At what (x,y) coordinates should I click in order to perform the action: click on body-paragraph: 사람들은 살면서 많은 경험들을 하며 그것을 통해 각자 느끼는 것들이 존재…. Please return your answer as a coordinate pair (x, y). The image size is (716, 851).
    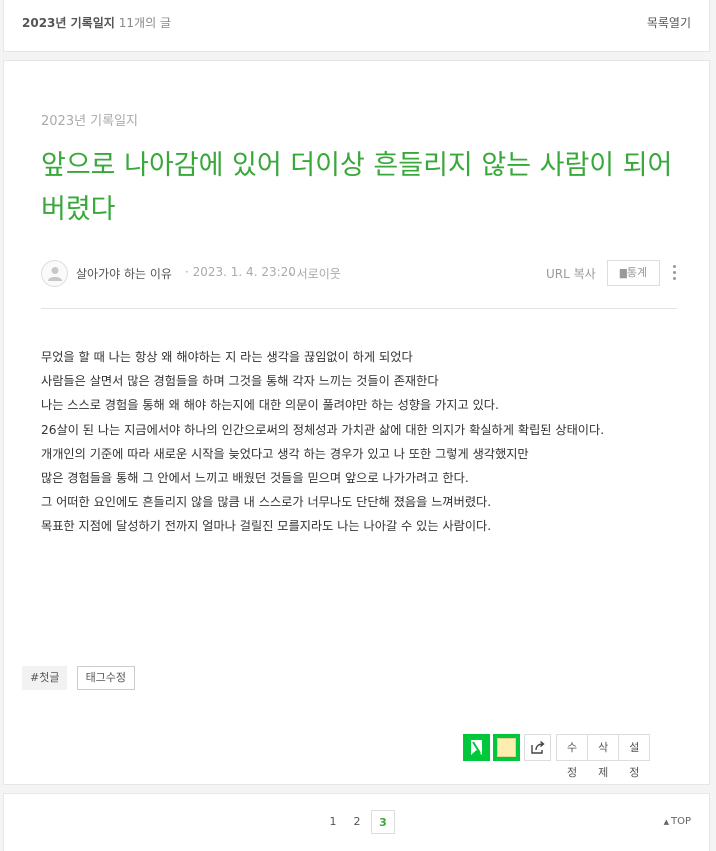
    Looking at the image, I should click on (240, 381).